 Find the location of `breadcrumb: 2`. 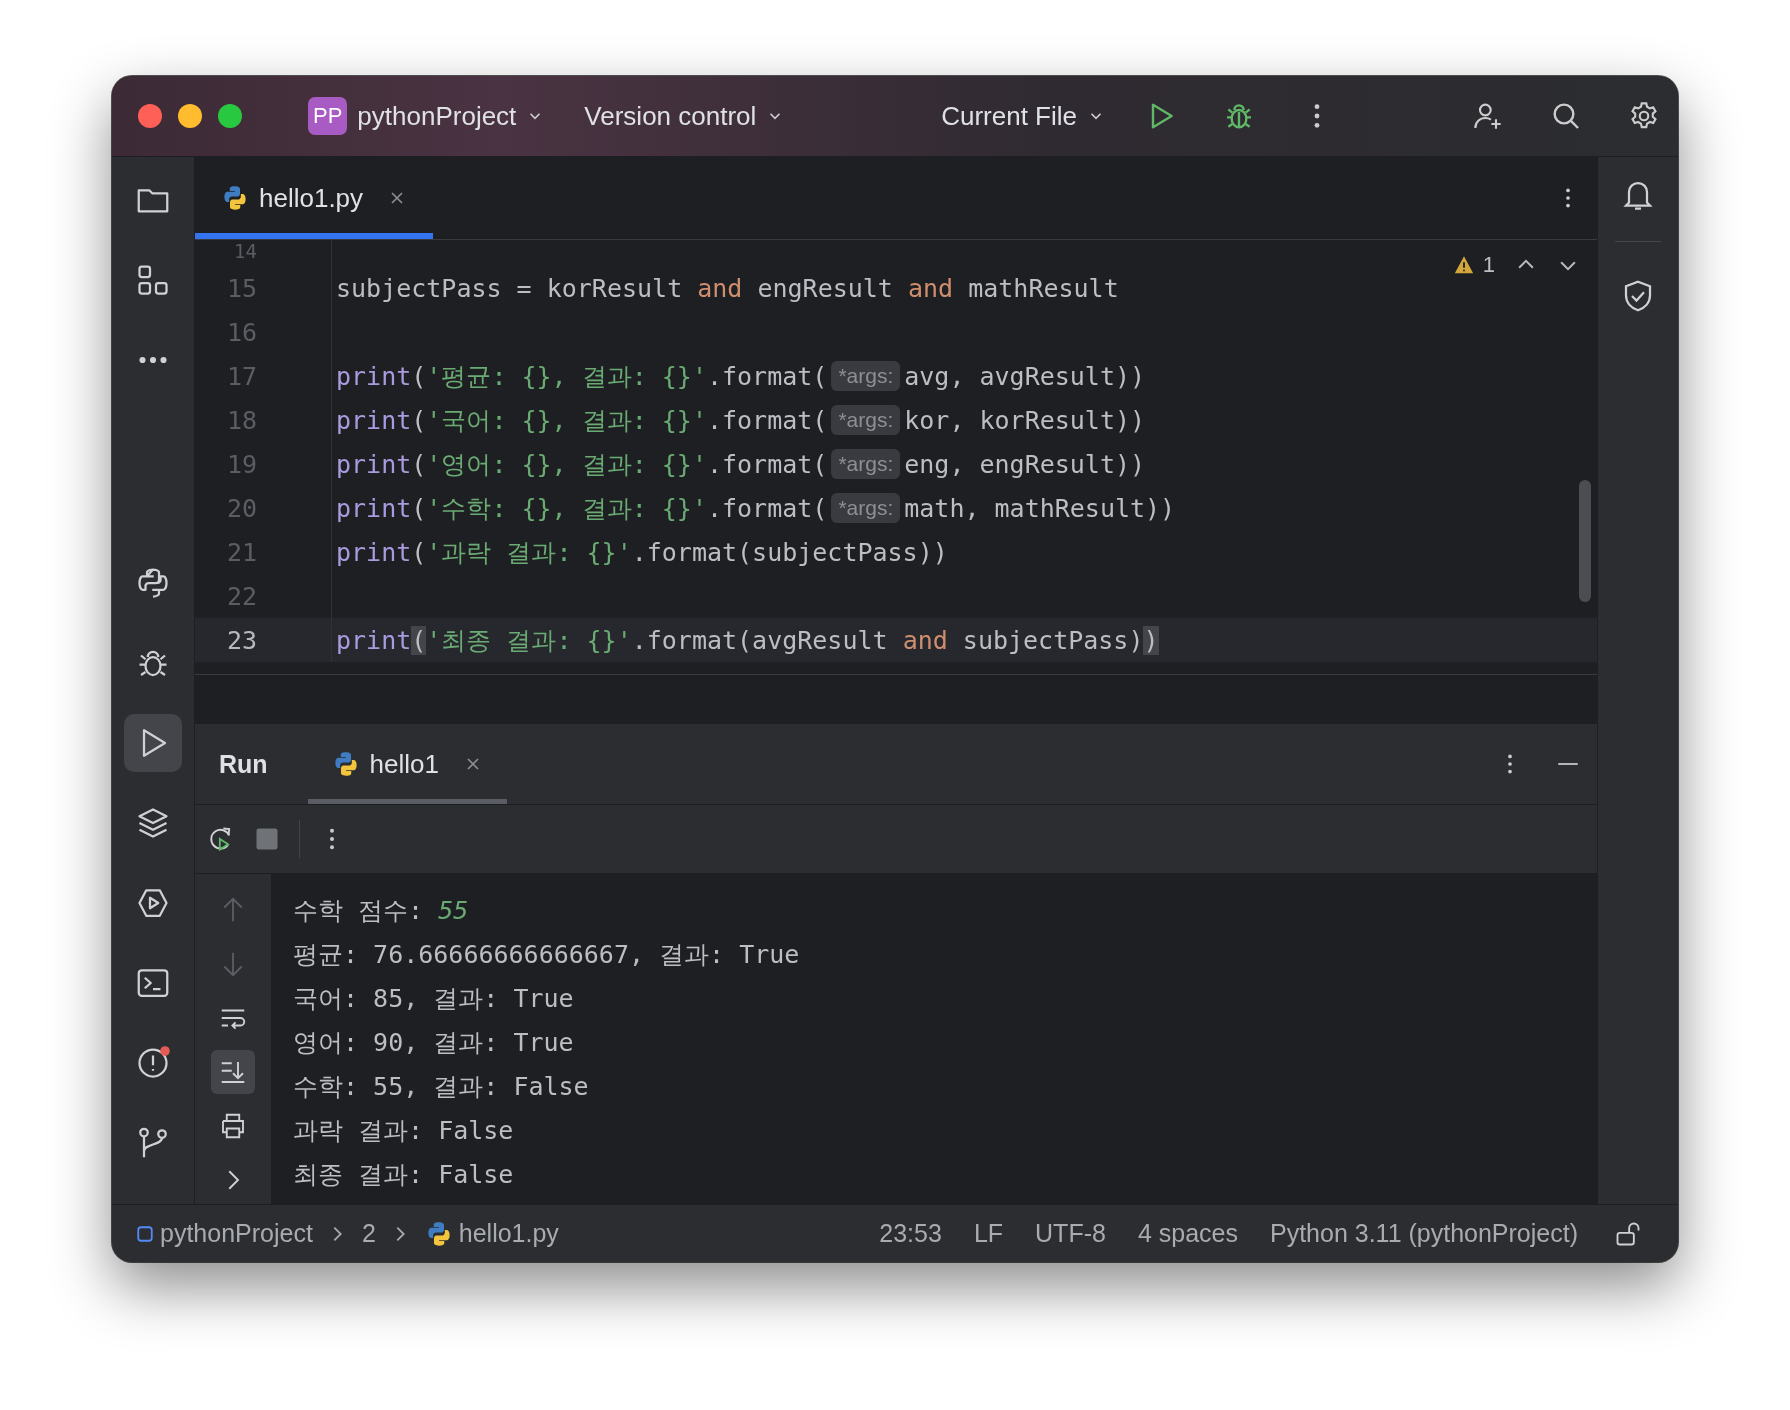

breadcrumb: 2 is located at coordinates (368, 1233).